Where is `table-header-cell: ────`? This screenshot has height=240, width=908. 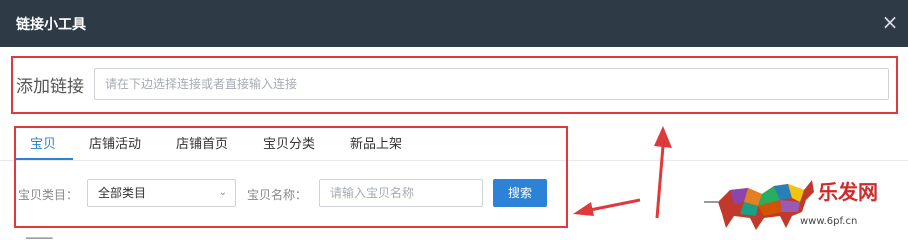 table-header-cell: ──── is located at coordinates (39, 236).